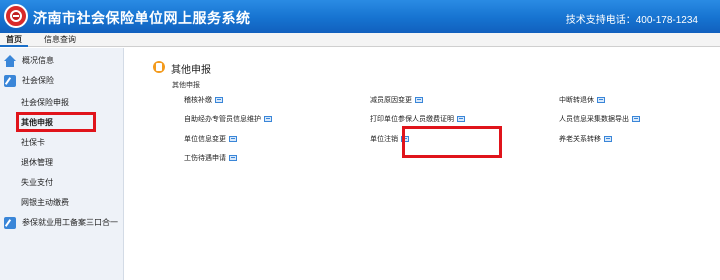 Image resolution: width=720 pixels, height=280 pixels. What do you see at coordinates (10, 61) in the screenshot?
I see `home-icon` at bounding box center [10, 61].